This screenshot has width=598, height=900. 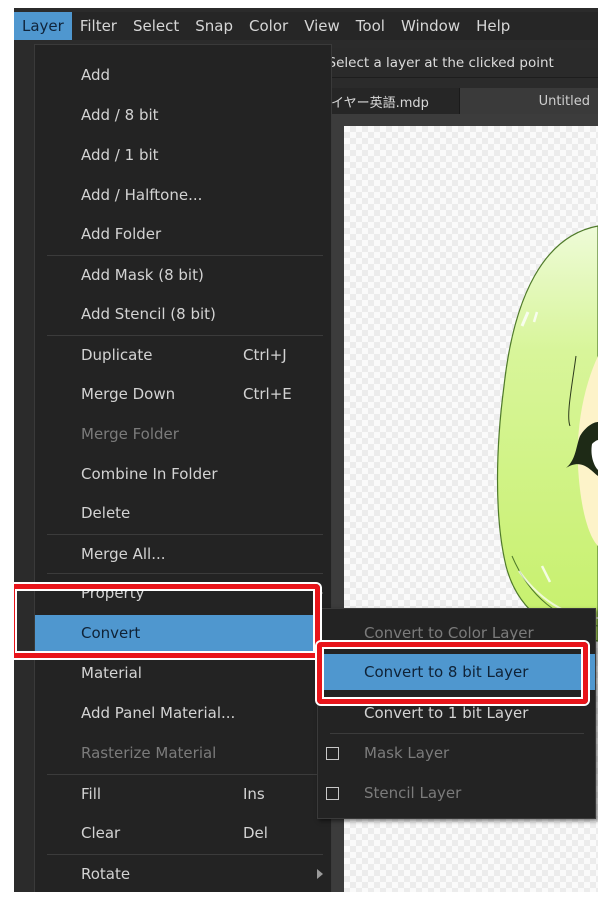 What do you see at coordinates (156, 26) in the screenshot?
I see `menubar-select: Select` at bounding box center [156, 26].